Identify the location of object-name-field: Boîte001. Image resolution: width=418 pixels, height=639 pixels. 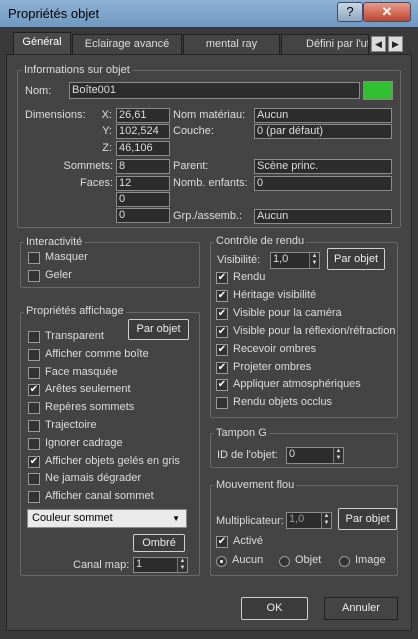
(214, 90).